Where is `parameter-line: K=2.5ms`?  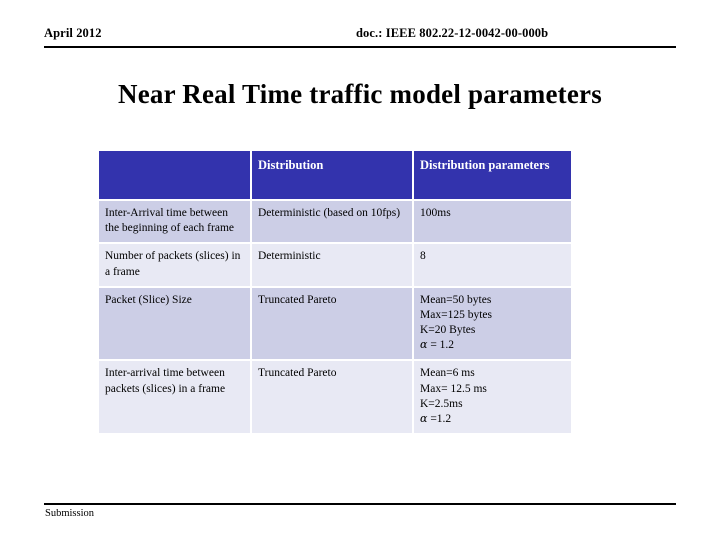
parameter-line: K=2.5ms is located at coordinates (441, 403).